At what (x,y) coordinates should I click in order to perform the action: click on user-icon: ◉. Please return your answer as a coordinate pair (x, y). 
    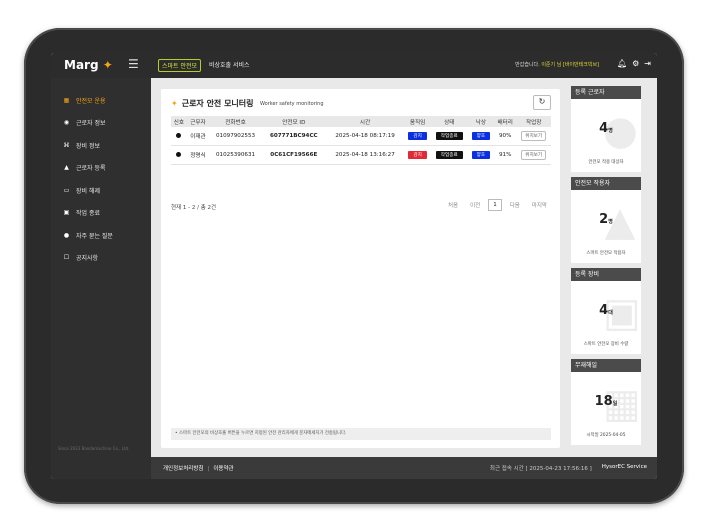
    Looking at the image, I should click on (66, 122).